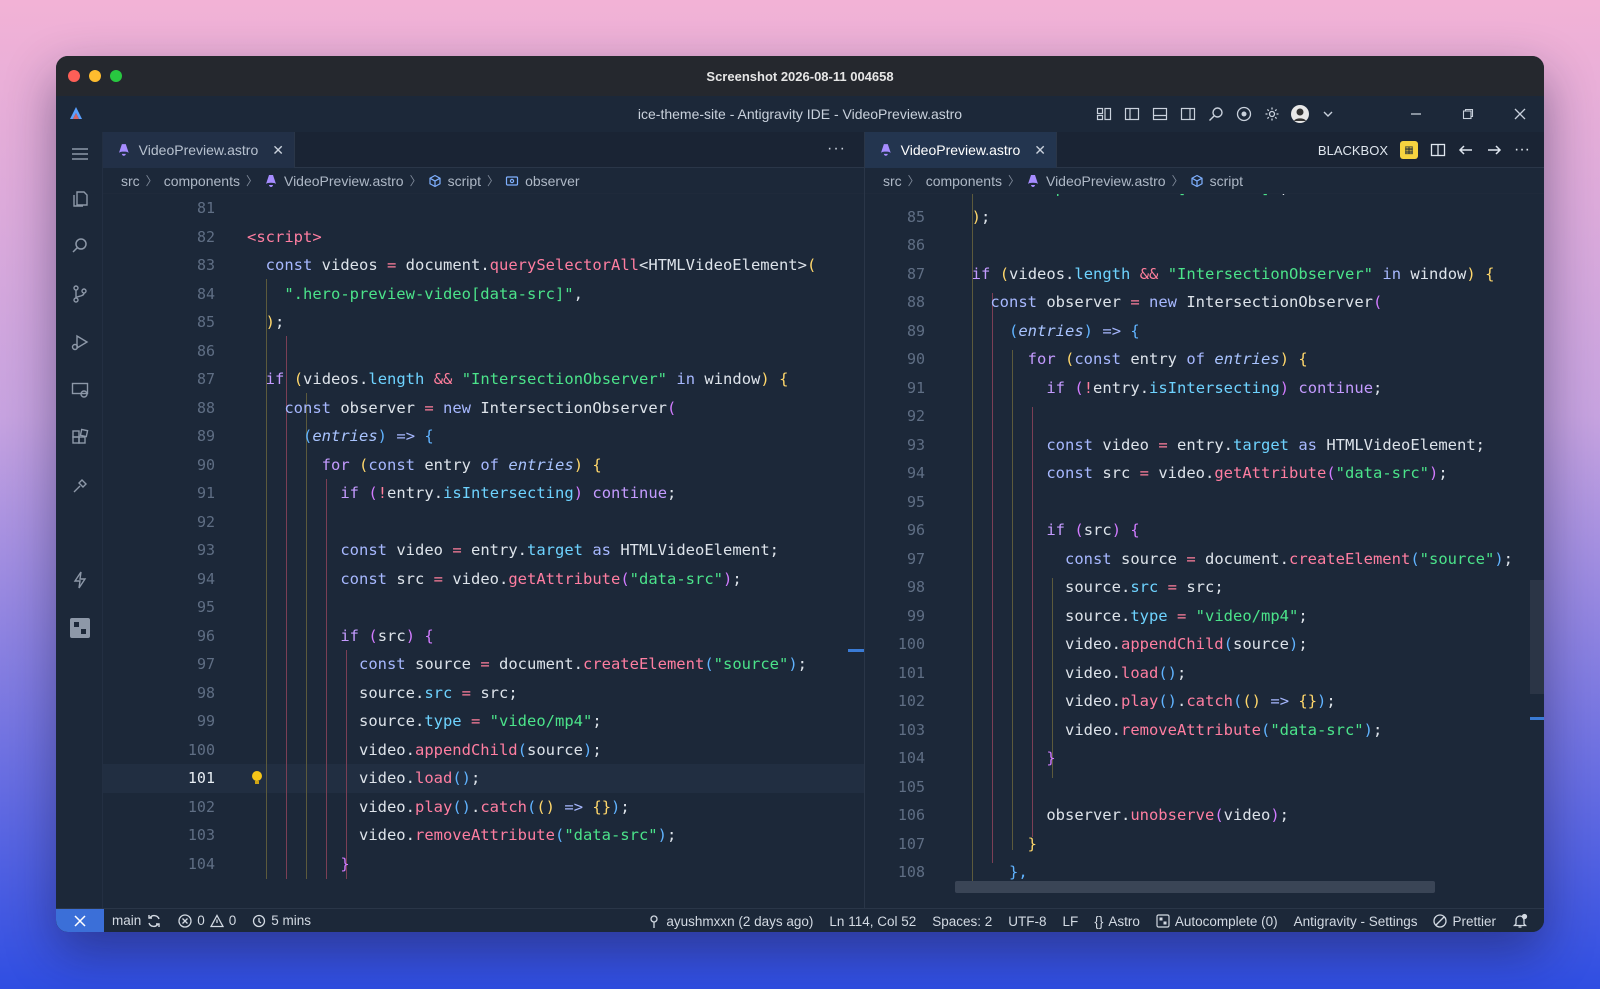 The width and height of the screenshot is (1600, 989). Describe the element at coordinates (895, 445) in the screenshot. I see `line-number: 93` at that location.